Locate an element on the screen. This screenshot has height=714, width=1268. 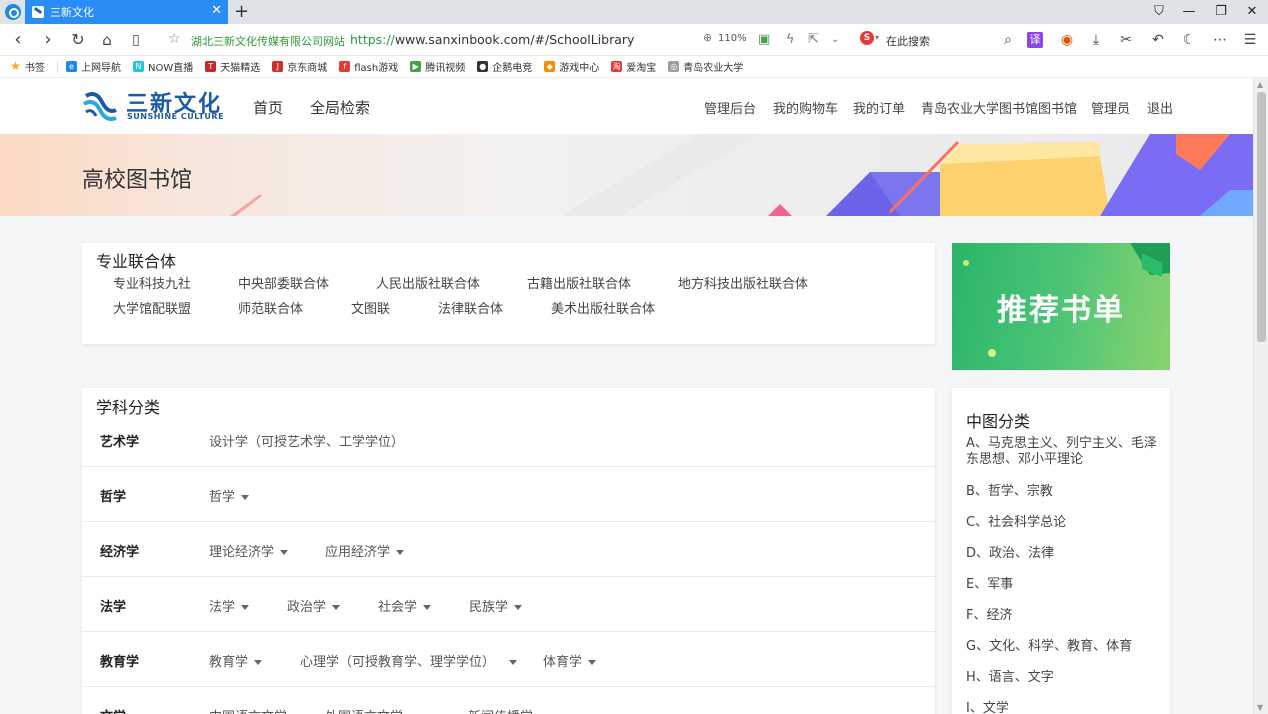
subject-item: 哲学 is located at coordinates (229, 495).